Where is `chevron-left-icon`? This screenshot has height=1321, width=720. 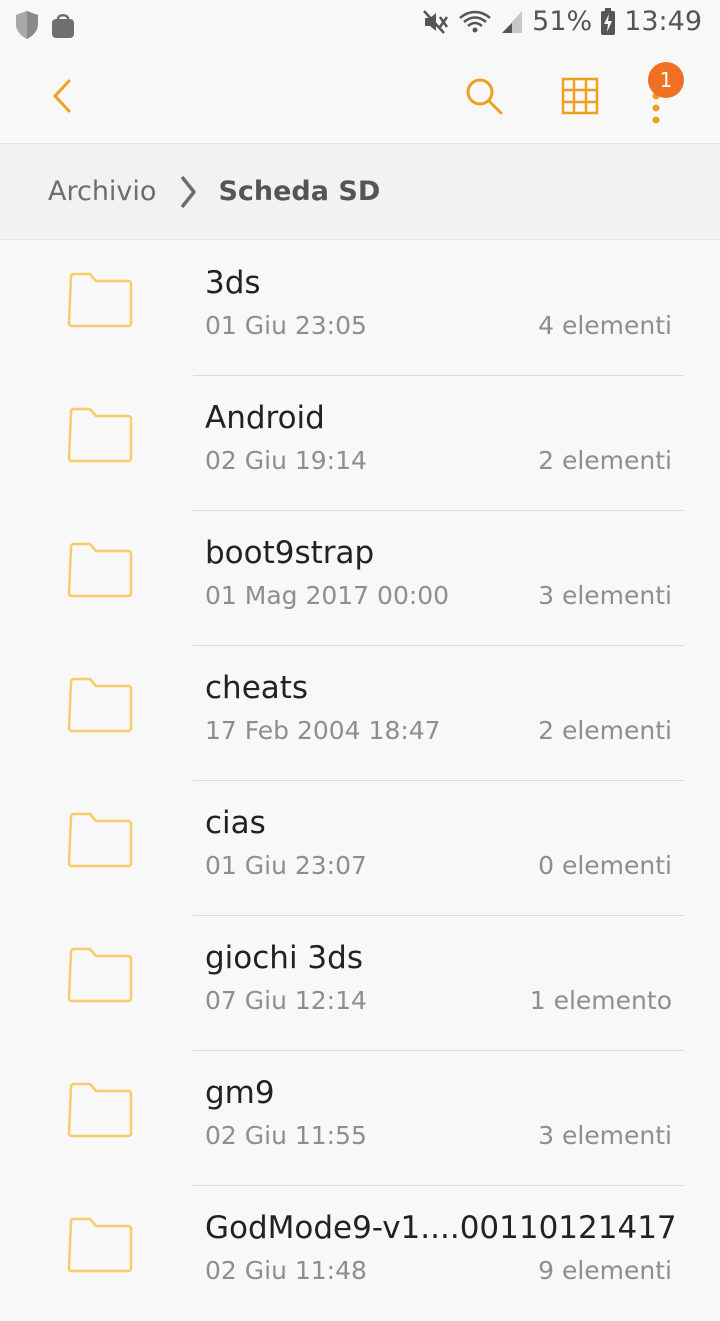 chevron-left-icon is located at coordinates (62, 96).